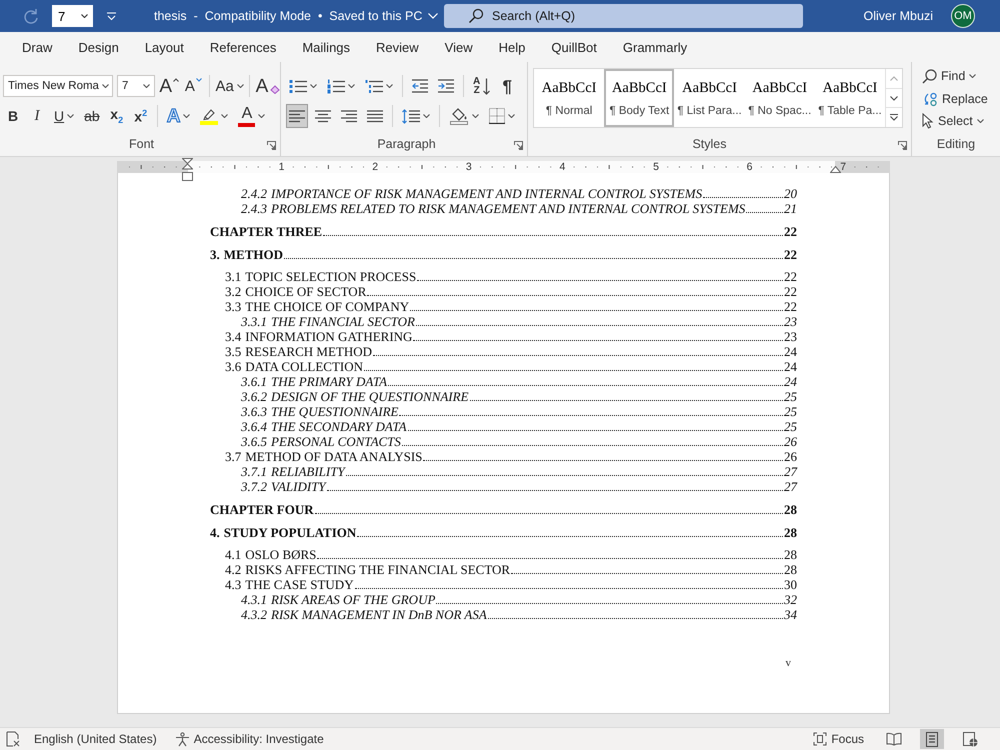 The image size is (1000, 750). I want to click on align-left-icon, so click(297, 116).